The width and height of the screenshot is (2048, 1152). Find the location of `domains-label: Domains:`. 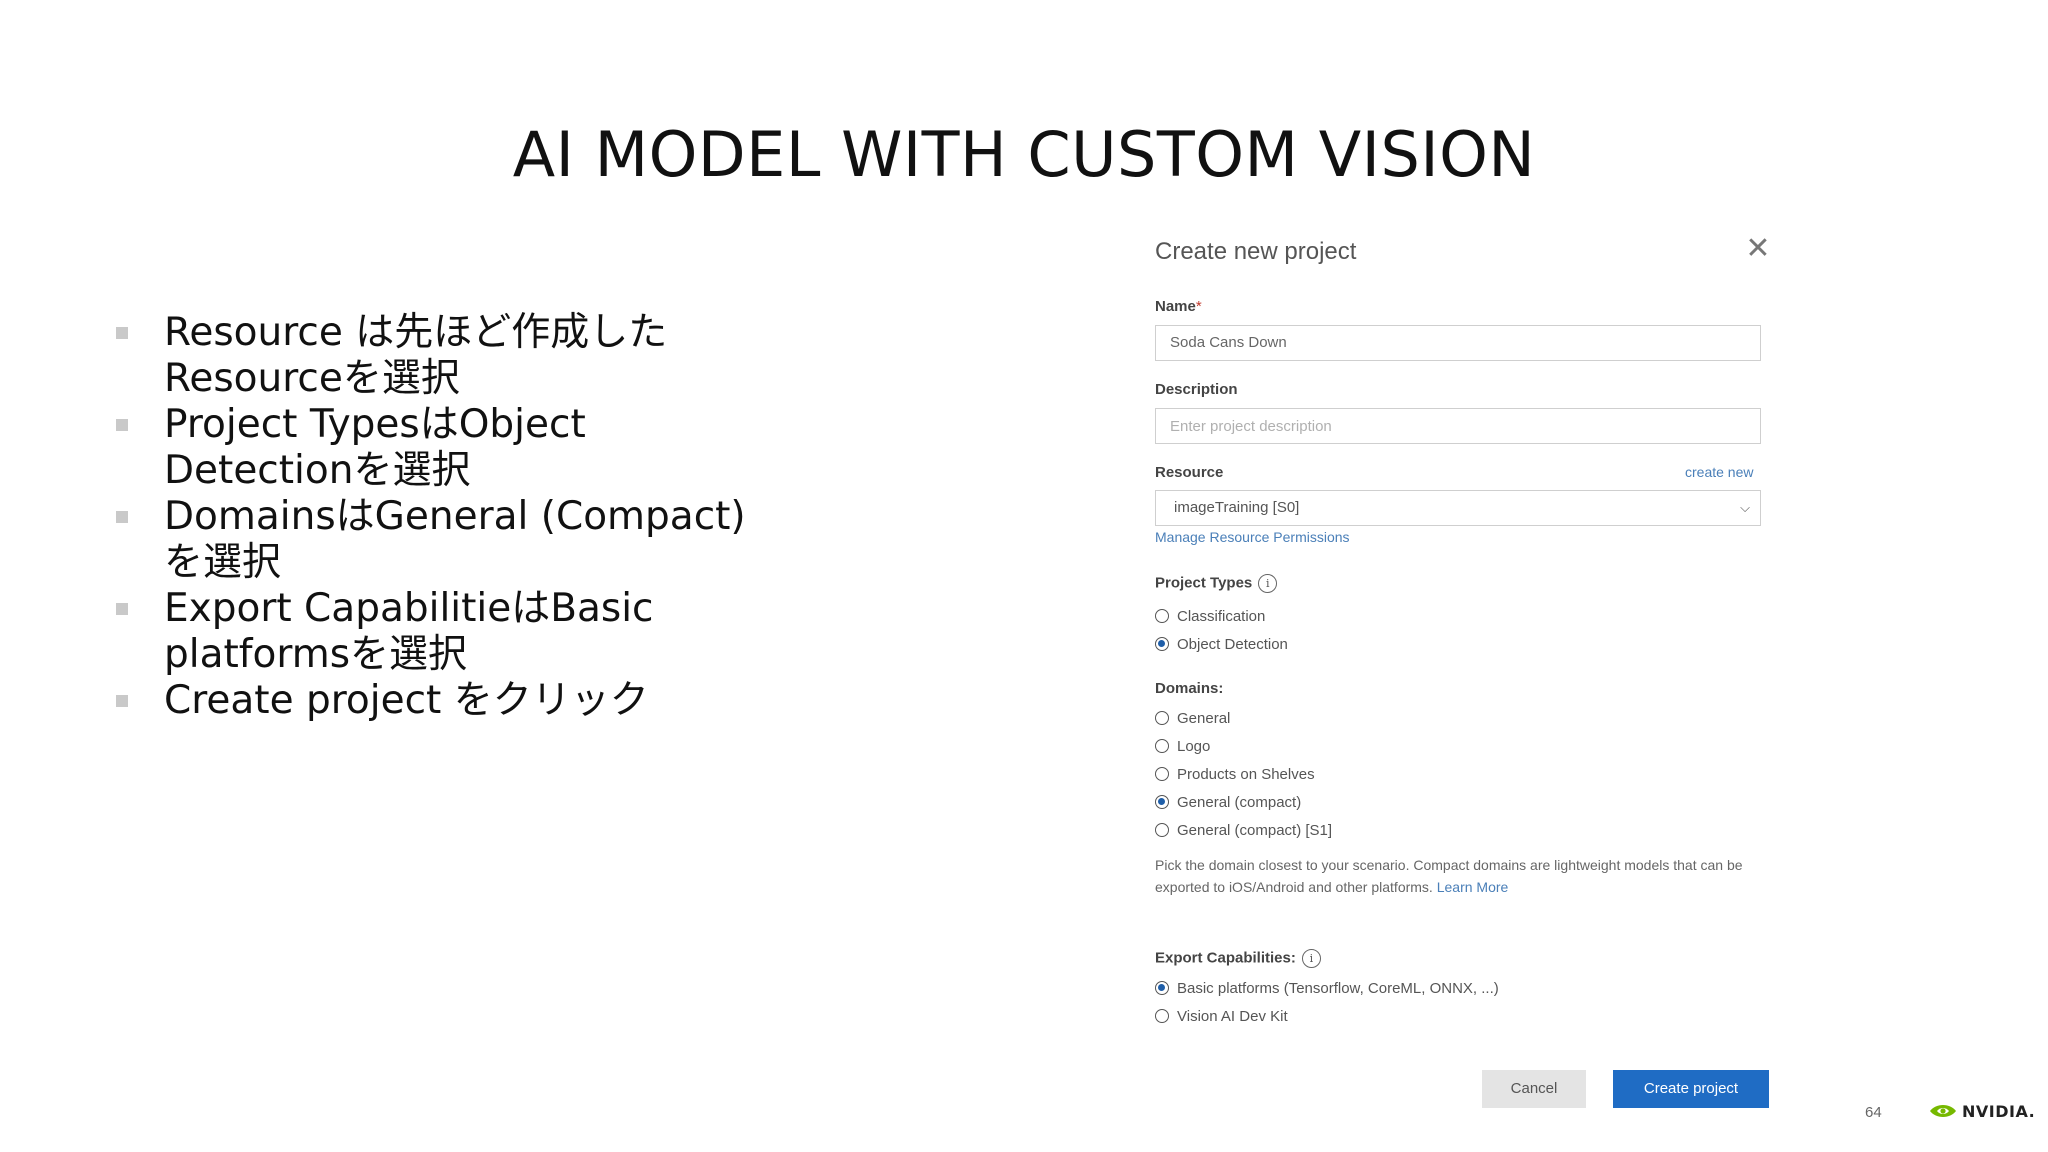

domains-label: Domains: is located at coordinates (1189, 688).